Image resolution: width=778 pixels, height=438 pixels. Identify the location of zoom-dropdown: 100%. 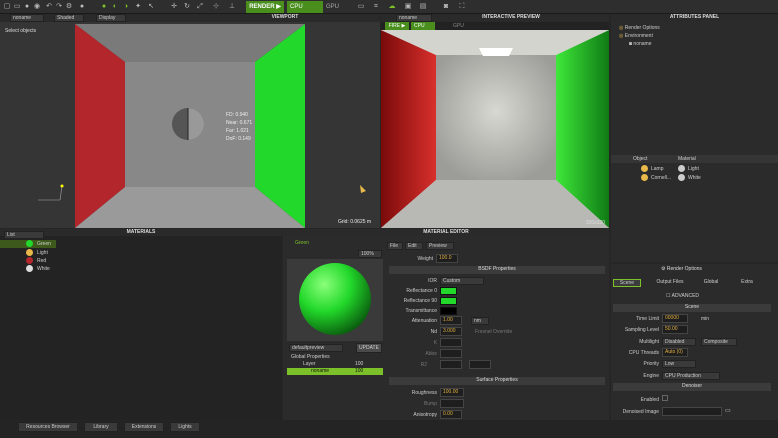
(370, 254).